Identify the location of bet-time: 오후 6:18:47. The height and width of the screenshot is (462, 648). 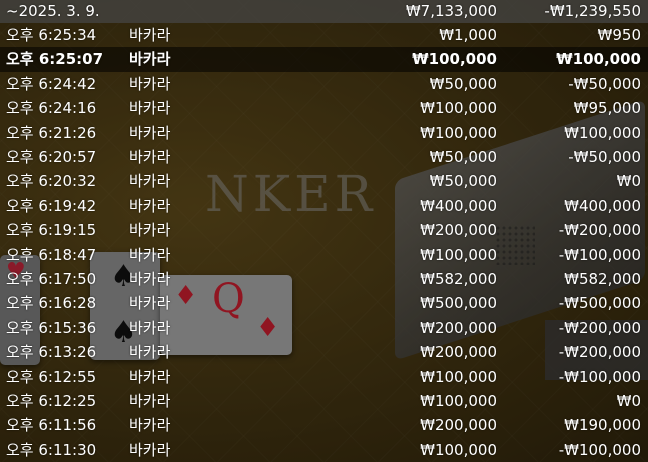
(51, 254).